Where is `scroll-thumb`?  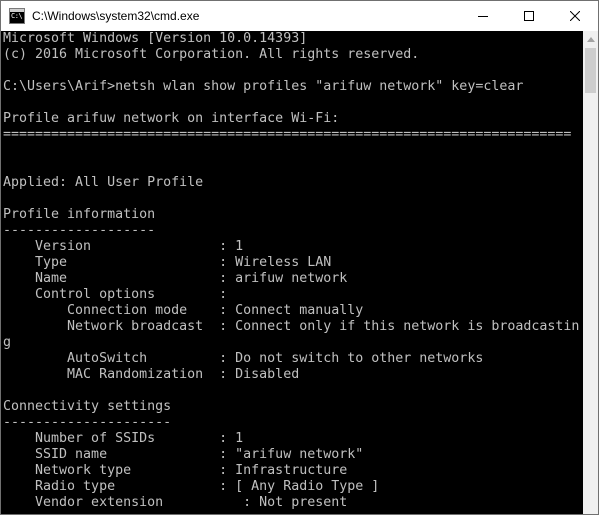
scroll-thumb is located at coordinates (590, 70).